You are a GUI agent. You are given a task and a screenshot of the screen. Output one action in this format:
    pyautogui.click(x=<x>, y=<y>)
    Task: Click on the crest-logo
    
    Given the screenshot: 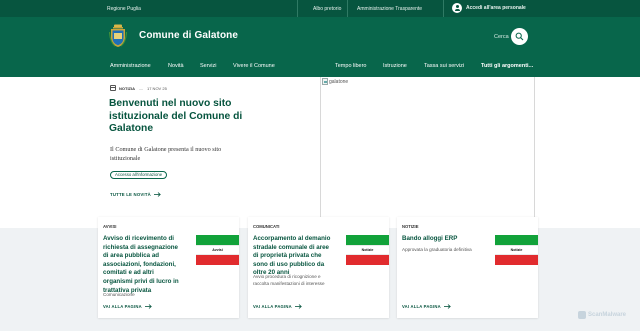 What is the action you would take?
    pyautogui.click(x=118, y=36)
    